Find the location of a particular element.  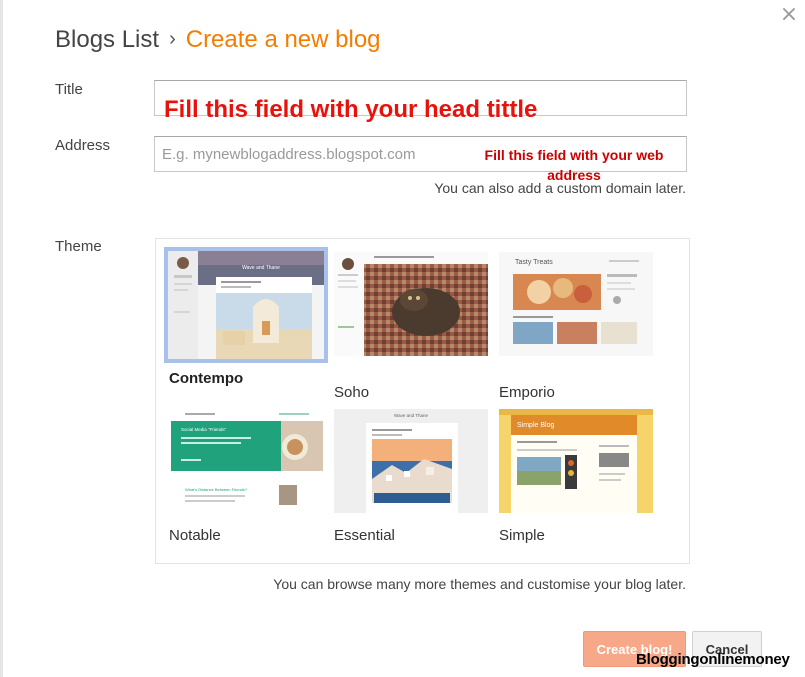

theme-simple-thumbnail: Simple Blog is located at coordinates (576, 461).